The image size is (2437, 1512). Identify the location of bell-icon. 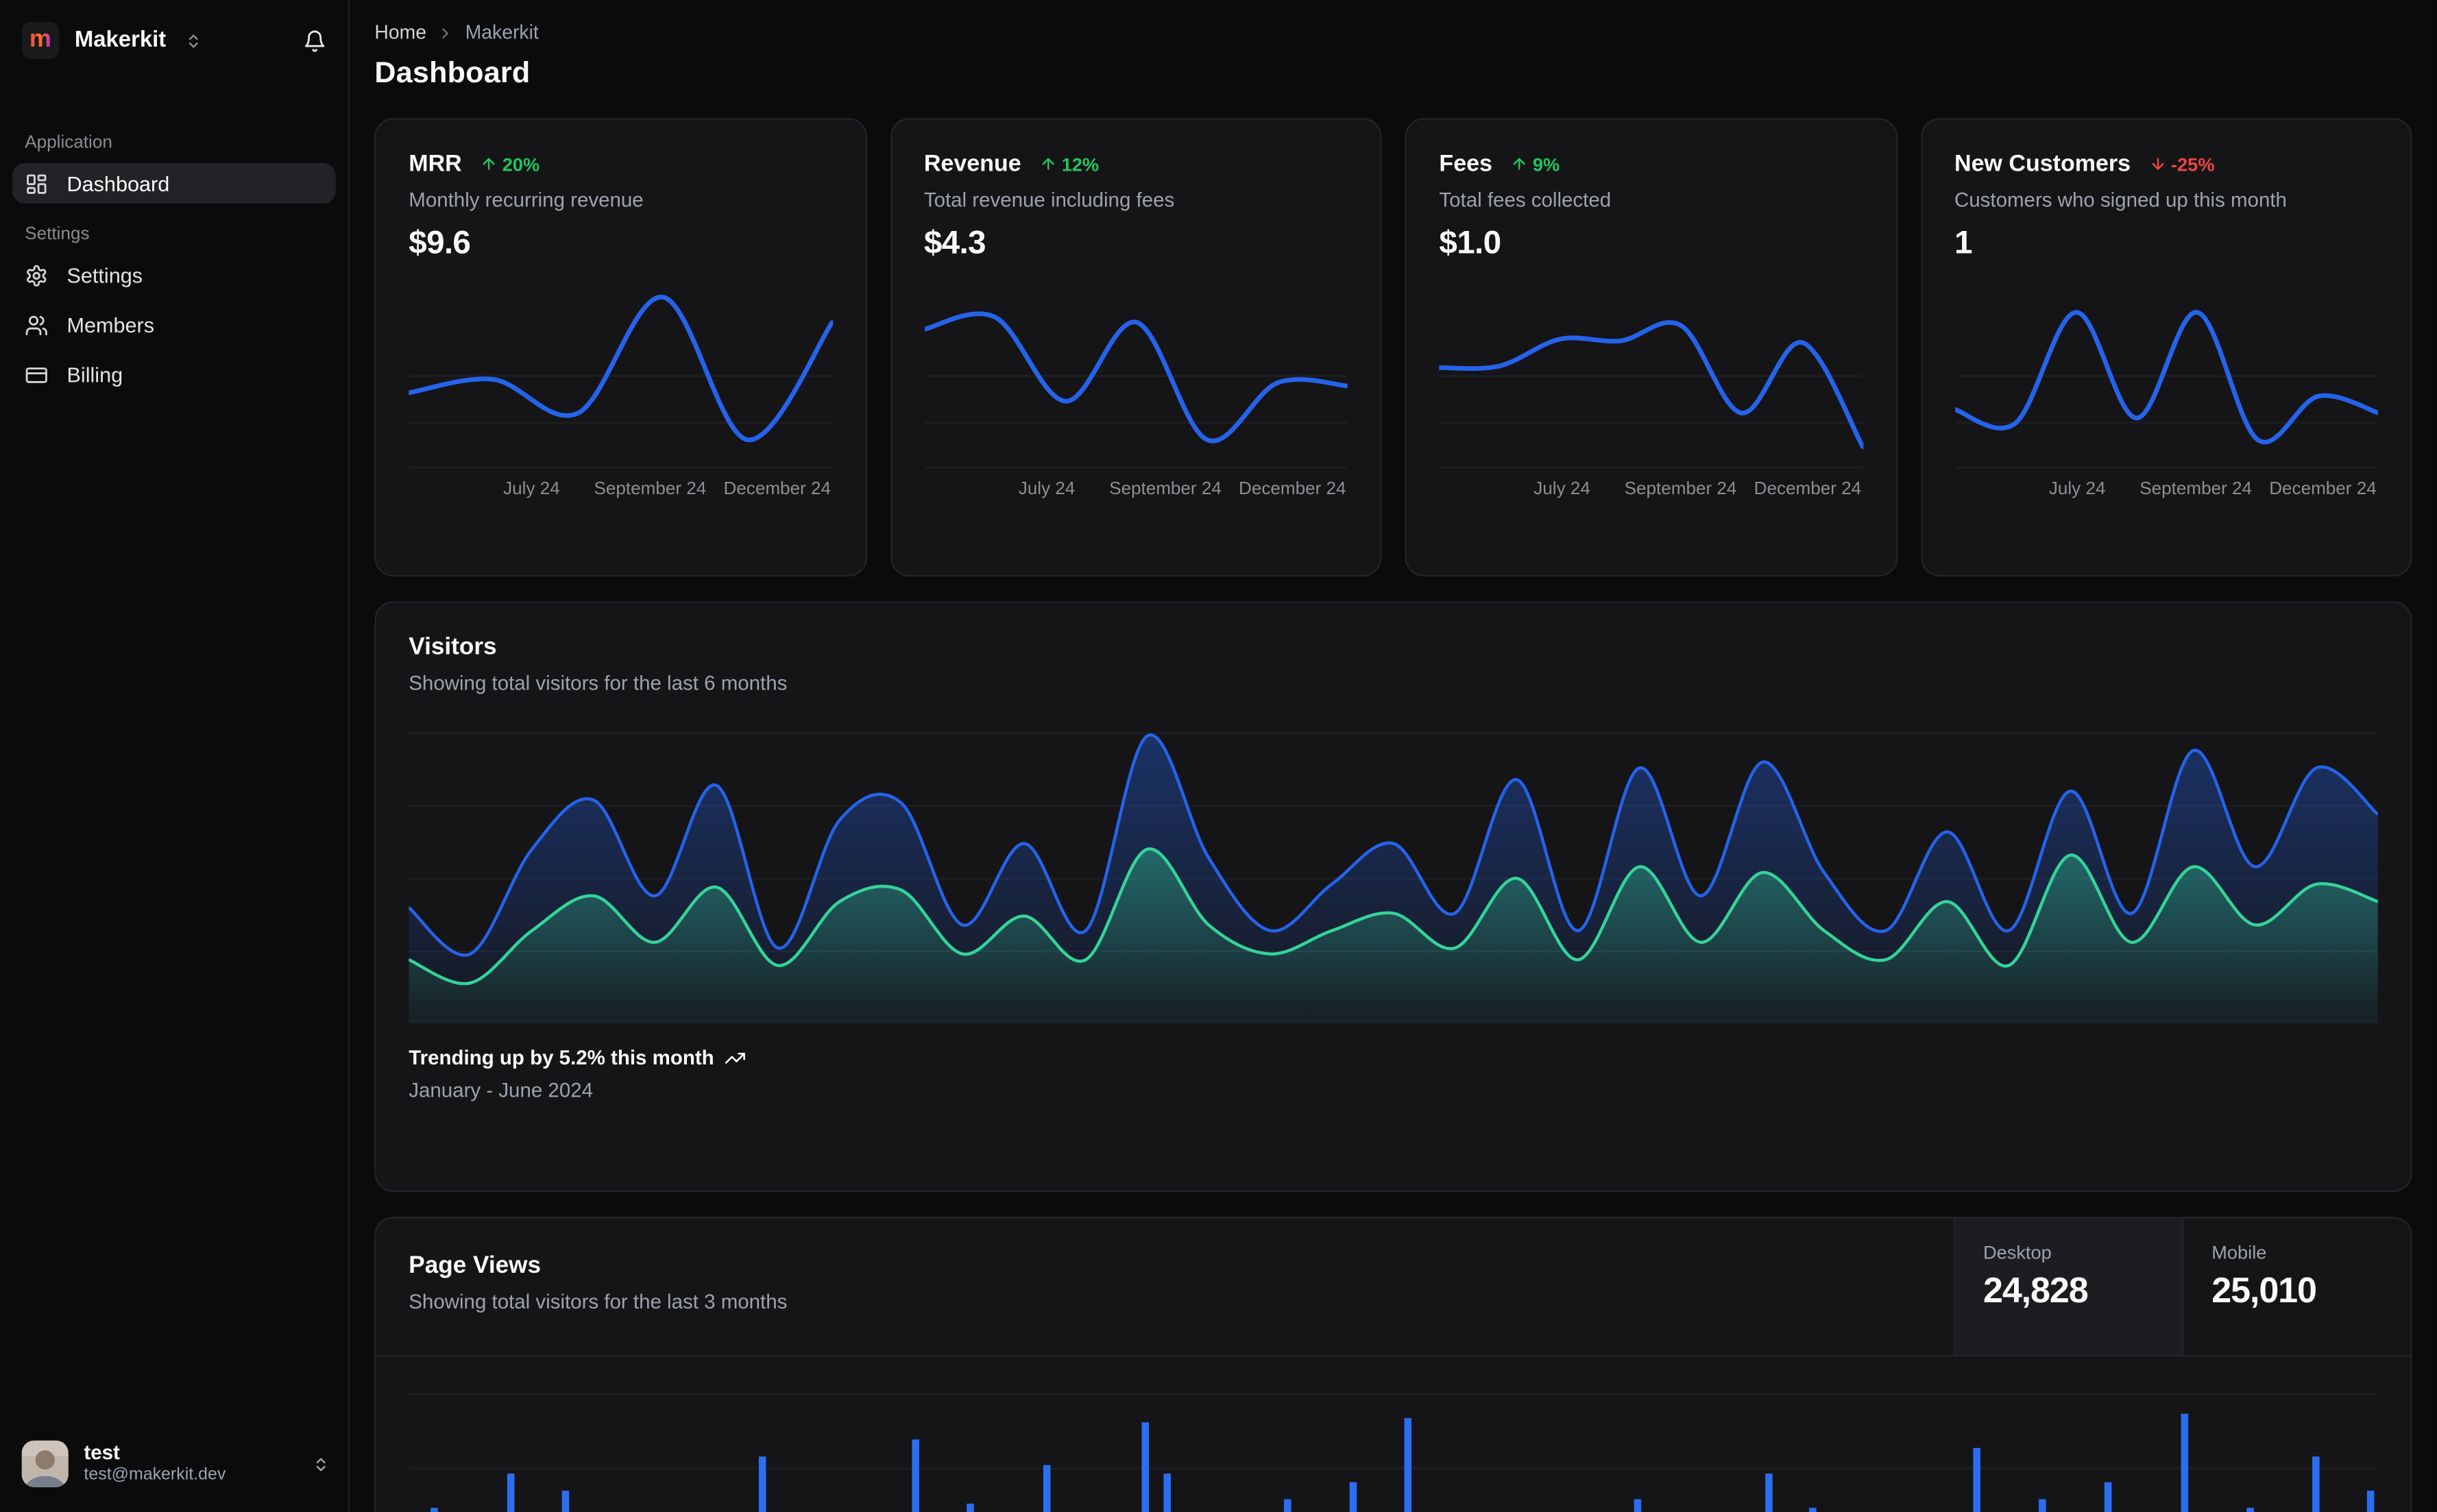
(314, 40).